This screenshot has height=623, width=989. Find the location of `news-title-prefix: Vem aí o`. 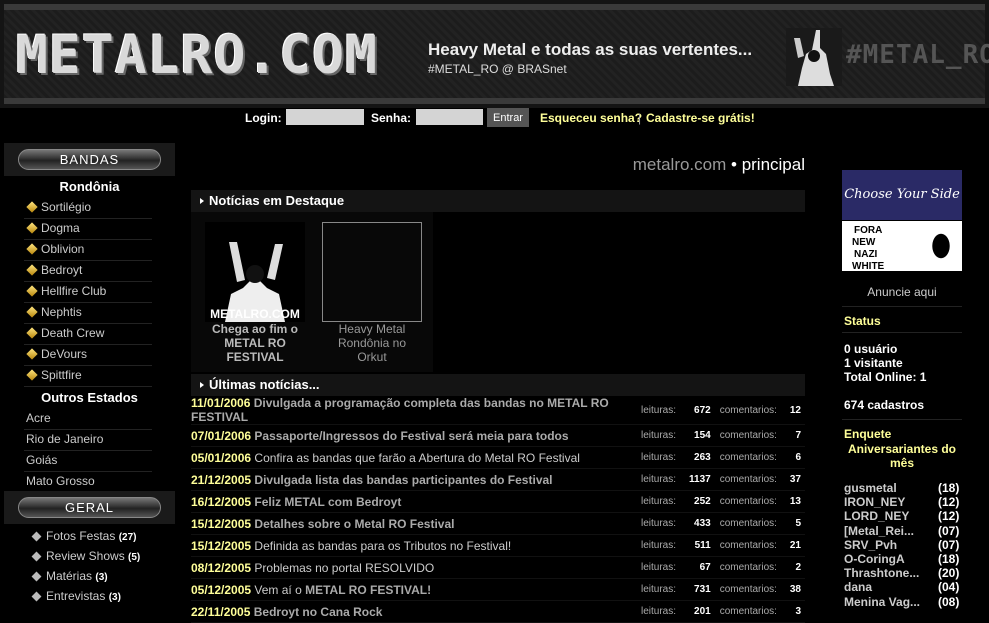

news-title-prefix: Vem aí o is located at coordinates (279, 590).